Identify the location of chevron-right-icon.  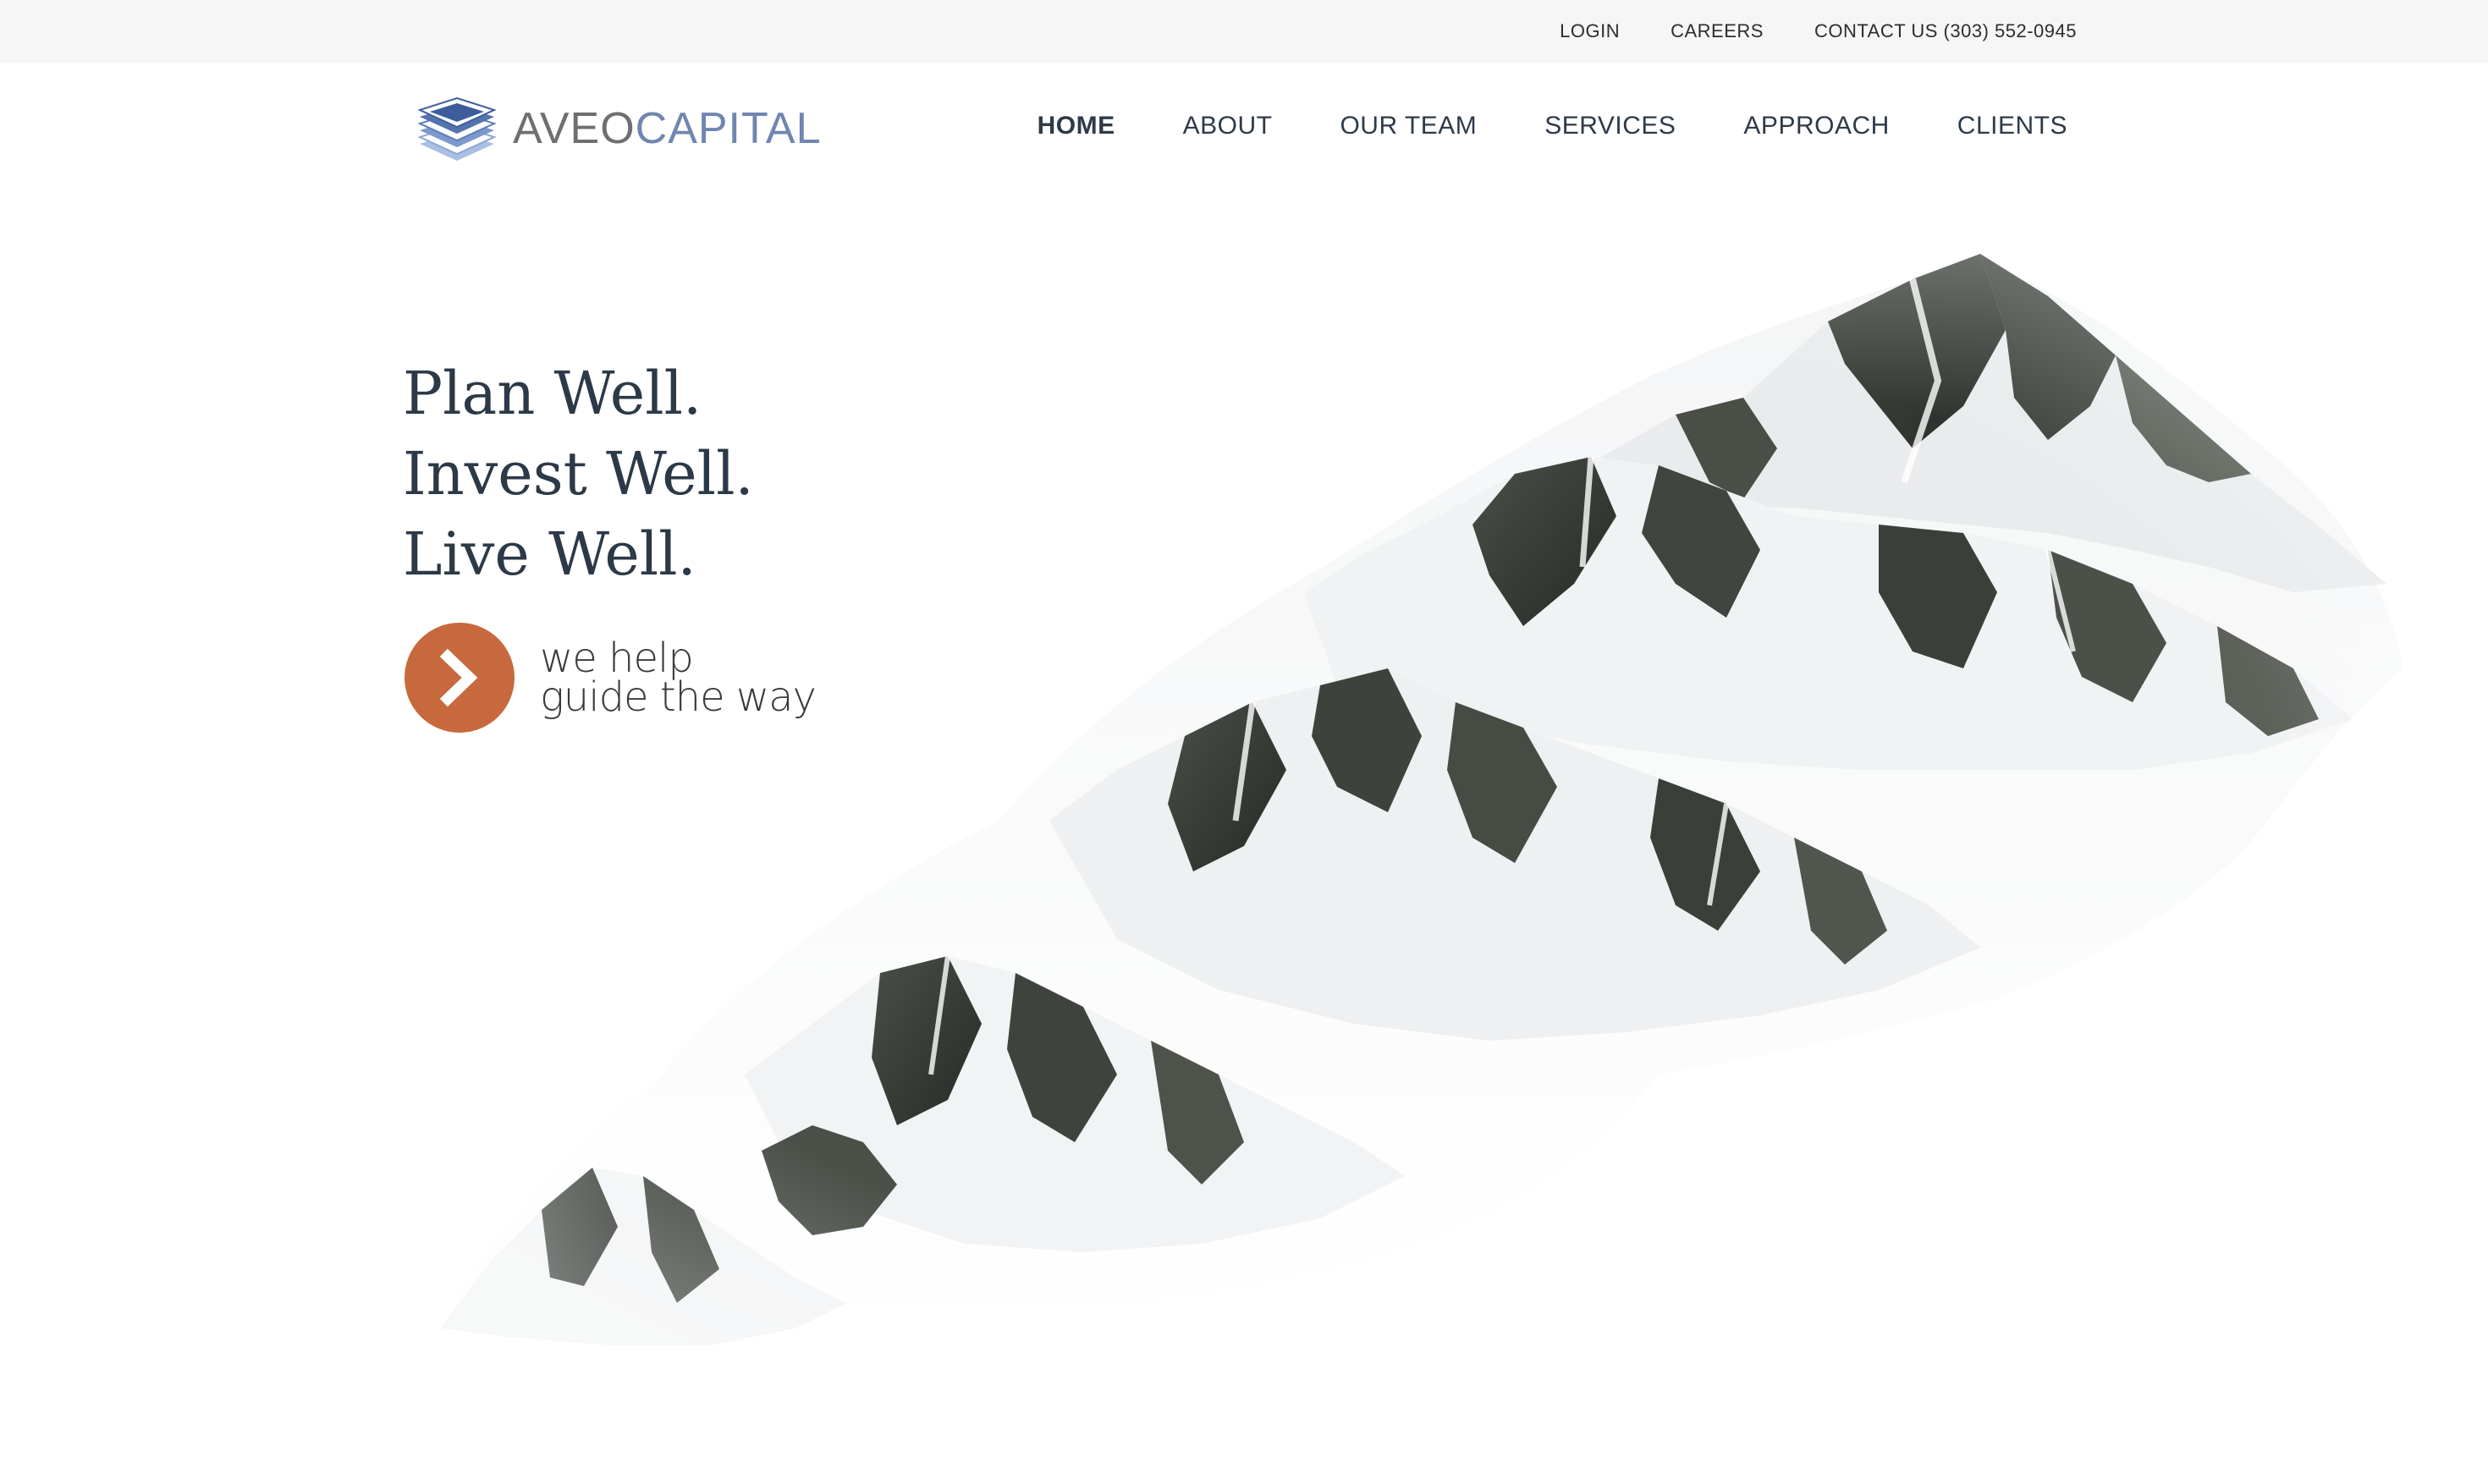
(458, 677).